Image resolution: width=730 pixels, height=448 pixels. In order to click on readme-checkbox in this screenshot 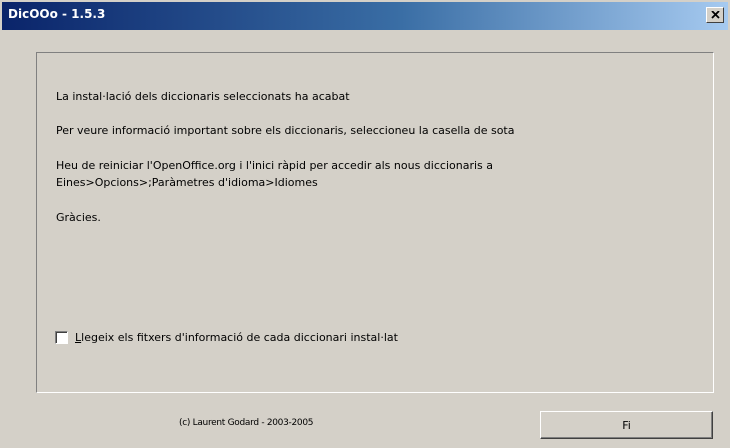, I will do `click(61, 337)`.